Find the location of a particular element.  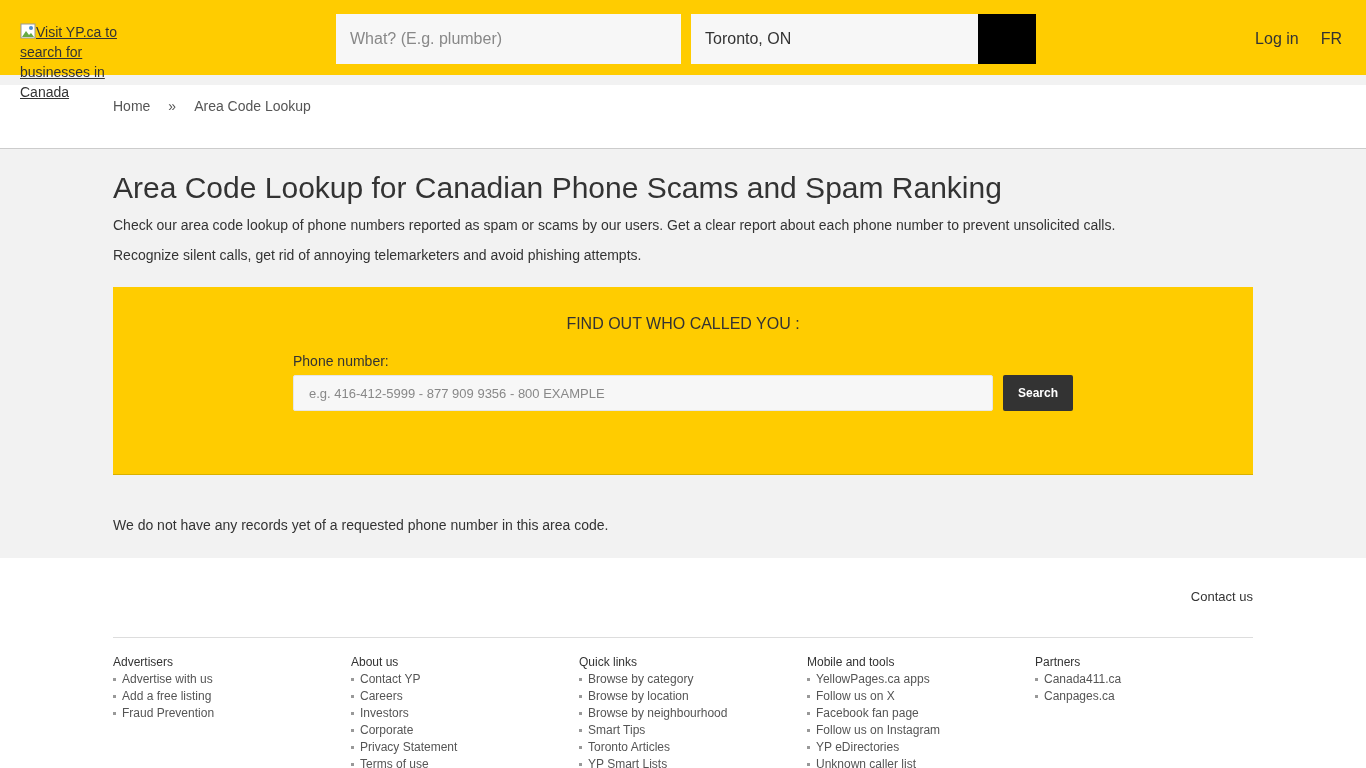

page-title: Area Code Lookup for Canadian Phone Scams and Spam Ranking is located at coordinates (558, 188).